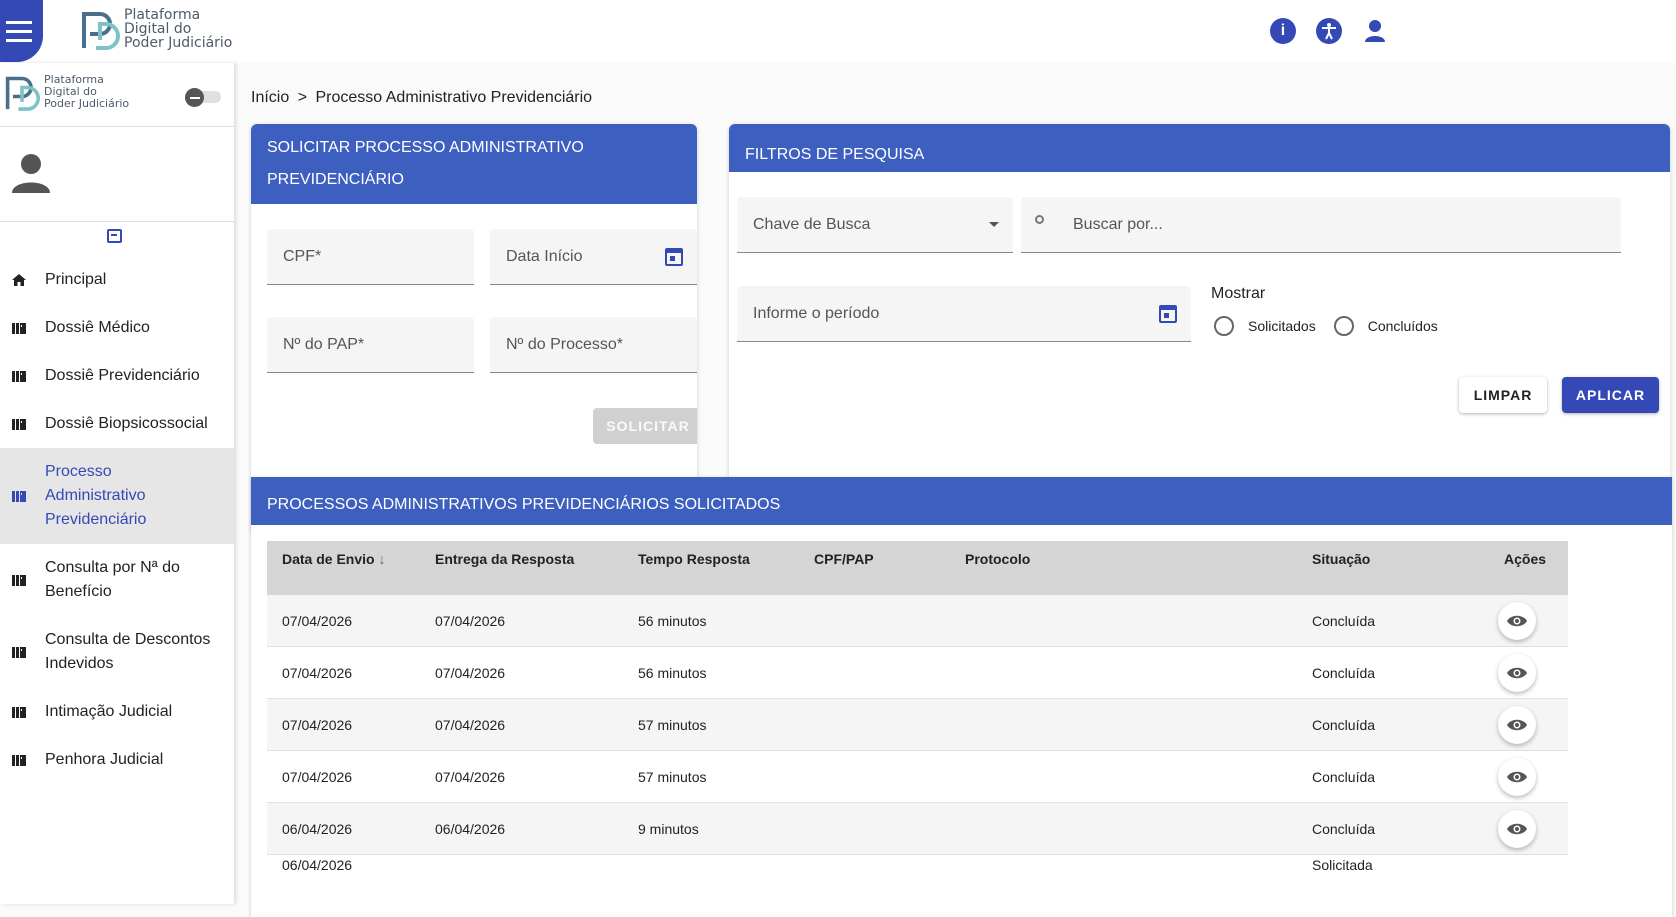 The image size is (1676, 917). I want to click on aplicar-button: APLICAR, so click(1610, 395).